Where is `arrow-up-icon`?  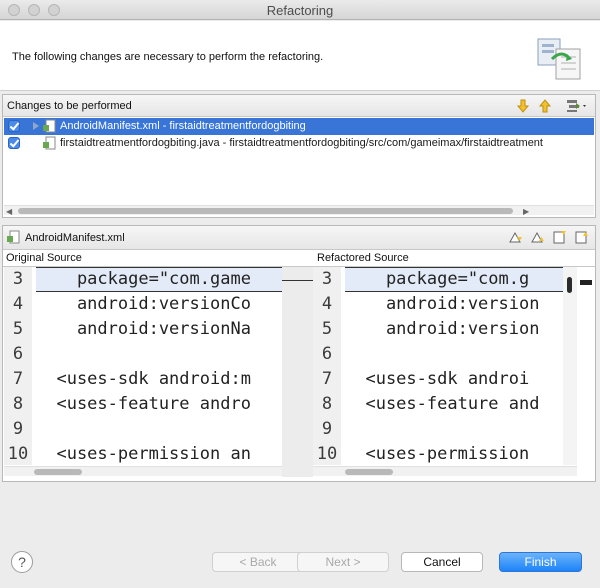 arrow-up-icon is located at coordinates (545, 106).